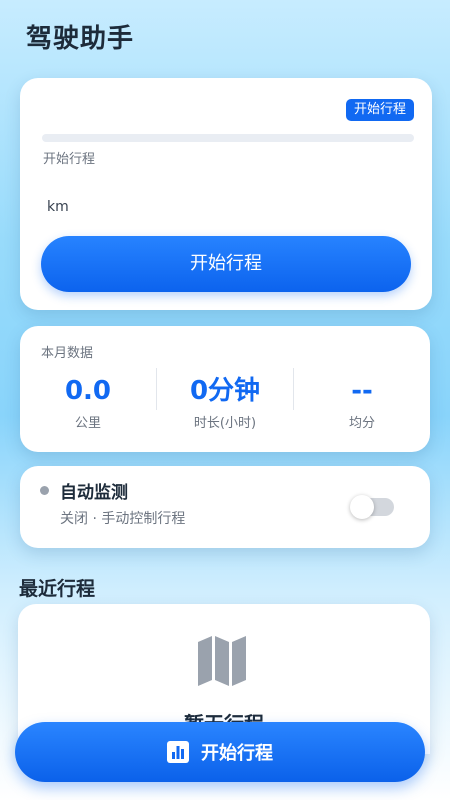 Image resolution: width=450 pixels, height=800 pixels. I want to click on stat-distance-value: 0.0, so click(88, 391).